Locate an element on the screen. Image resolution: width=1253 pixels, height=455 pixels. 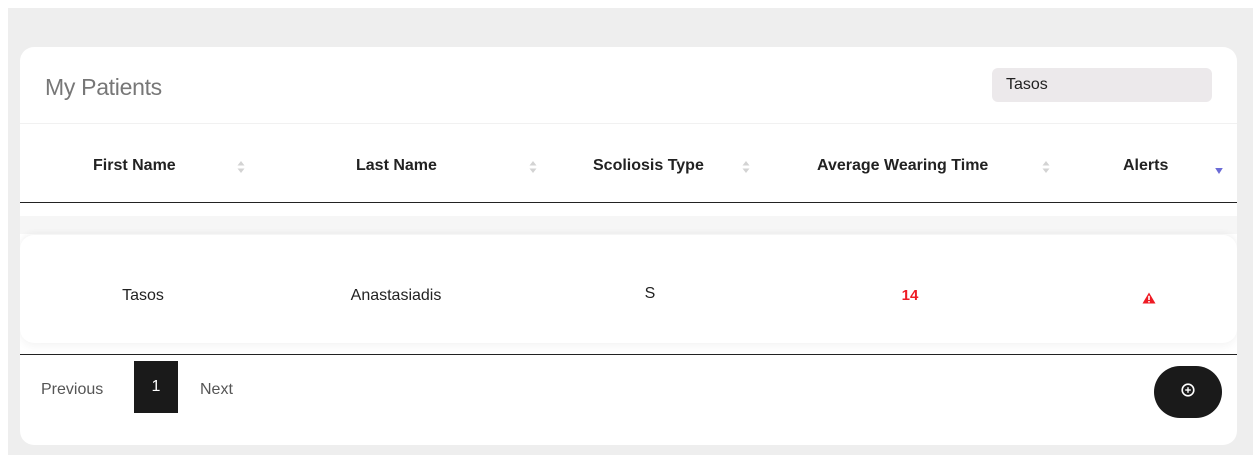
plus-circle-icon is located at coordinates (1188, 392).